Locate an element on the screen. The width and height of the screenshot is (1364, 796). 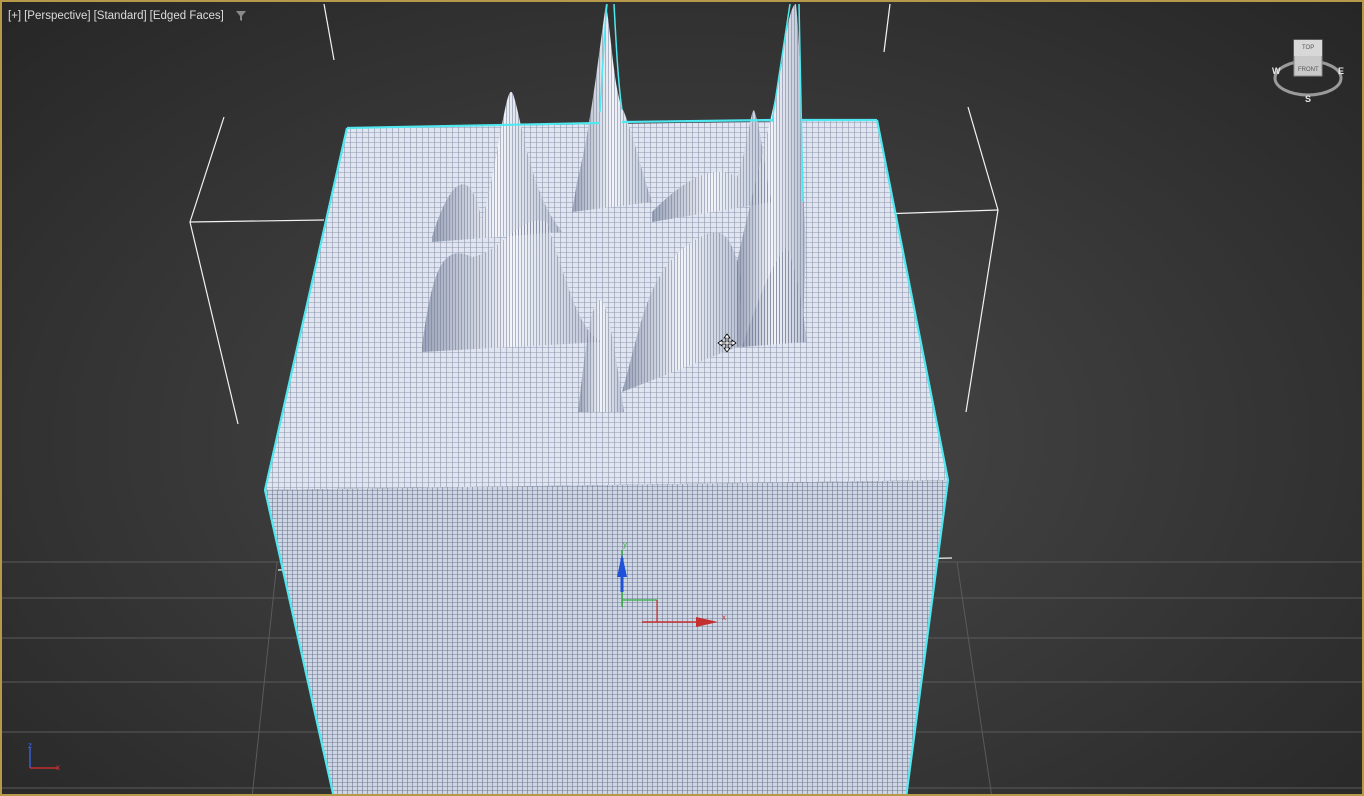
world-axis-z-label: z is located at coordinates (30, 745).